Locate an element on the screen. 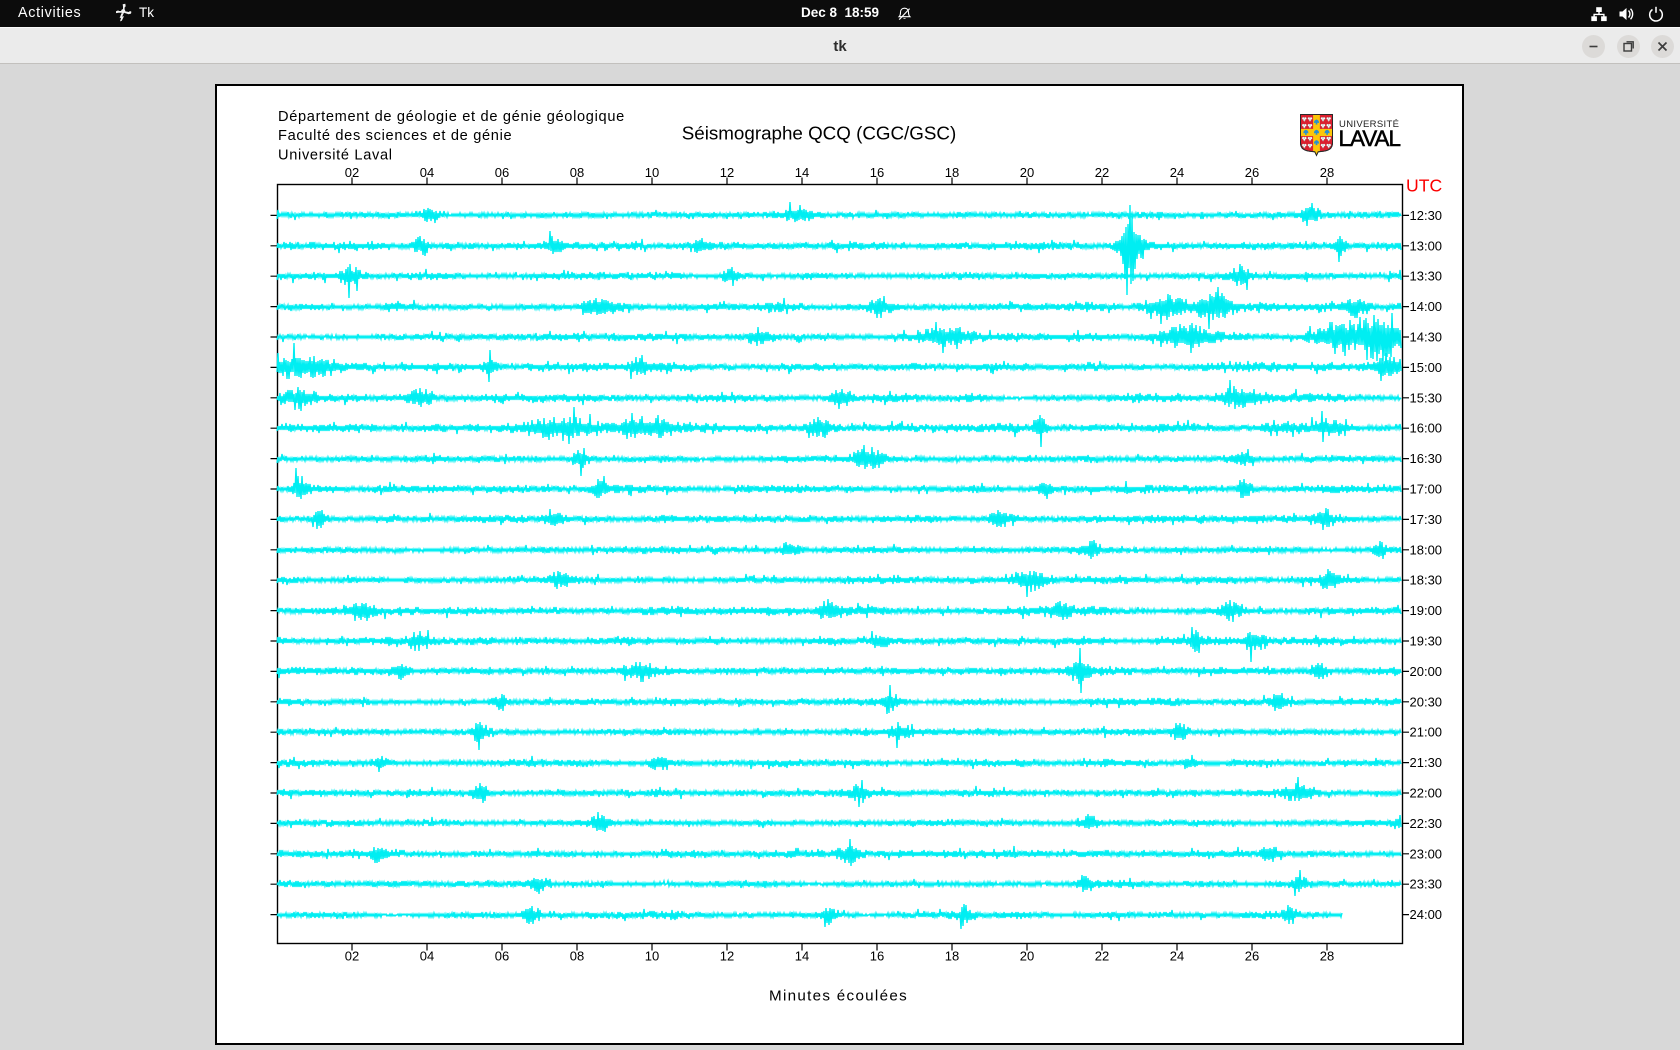 Image resolution: width=1680 pixels, height=1050 pixels. svg-text: 17:00 is located at coordinates (1426, 489).